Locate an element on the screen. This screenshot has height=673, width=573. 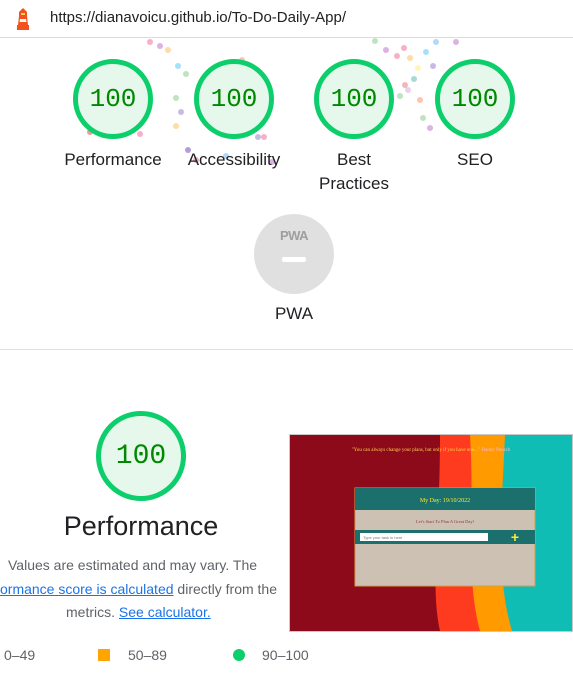
section-divider is located at coordinates (286, 349).